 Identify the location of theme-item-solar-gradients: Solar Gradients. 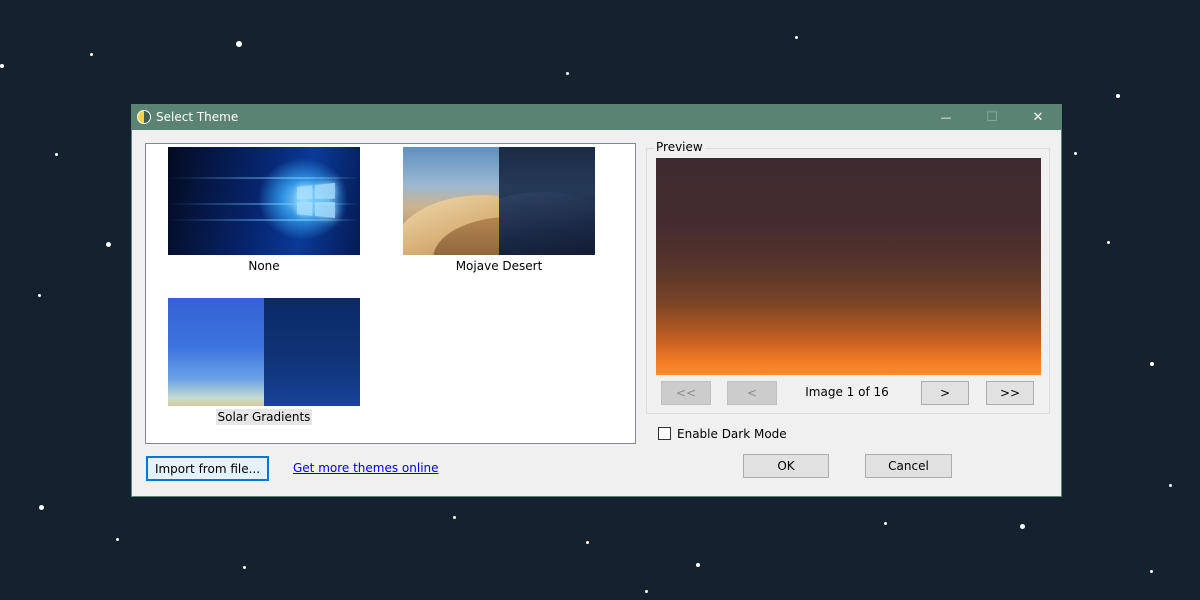
(264, 363).